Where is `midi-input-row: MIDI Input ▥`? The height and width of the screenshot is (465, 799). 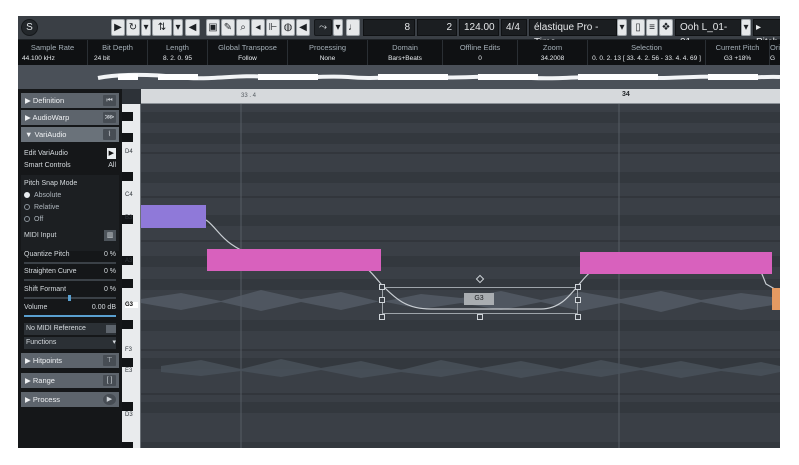 midi-input-row: MIDI Input ▥ is located at coordinates (70, 235).